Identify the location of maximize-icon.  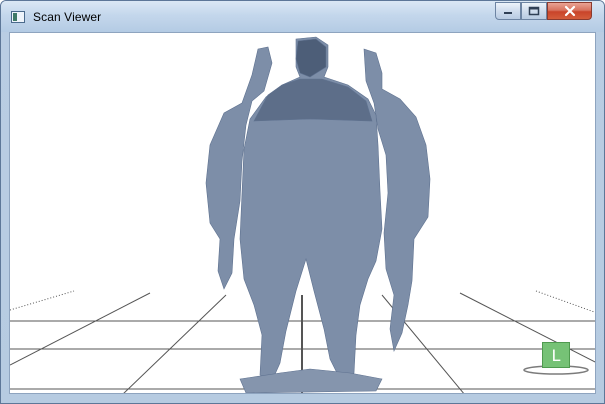
(534, 11).